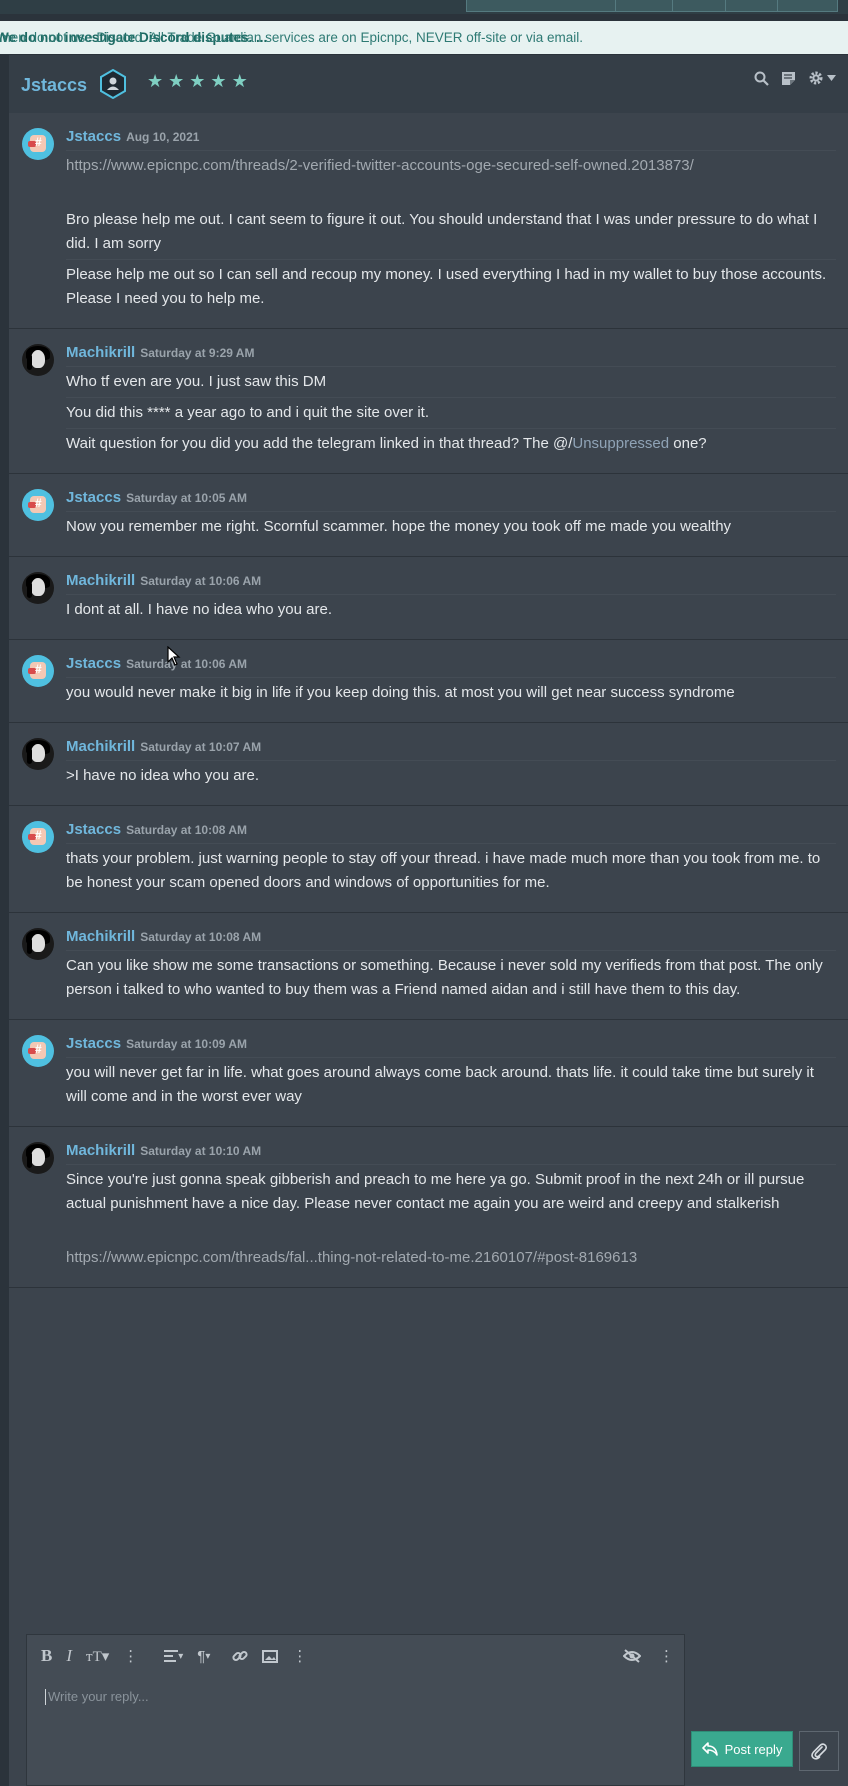 This screenshot has height=1786, width=848. What do you see at coordinates (113, 84) in the screenshot?
I see `verified-user-badge-icon` at bounding box center [113, 84].